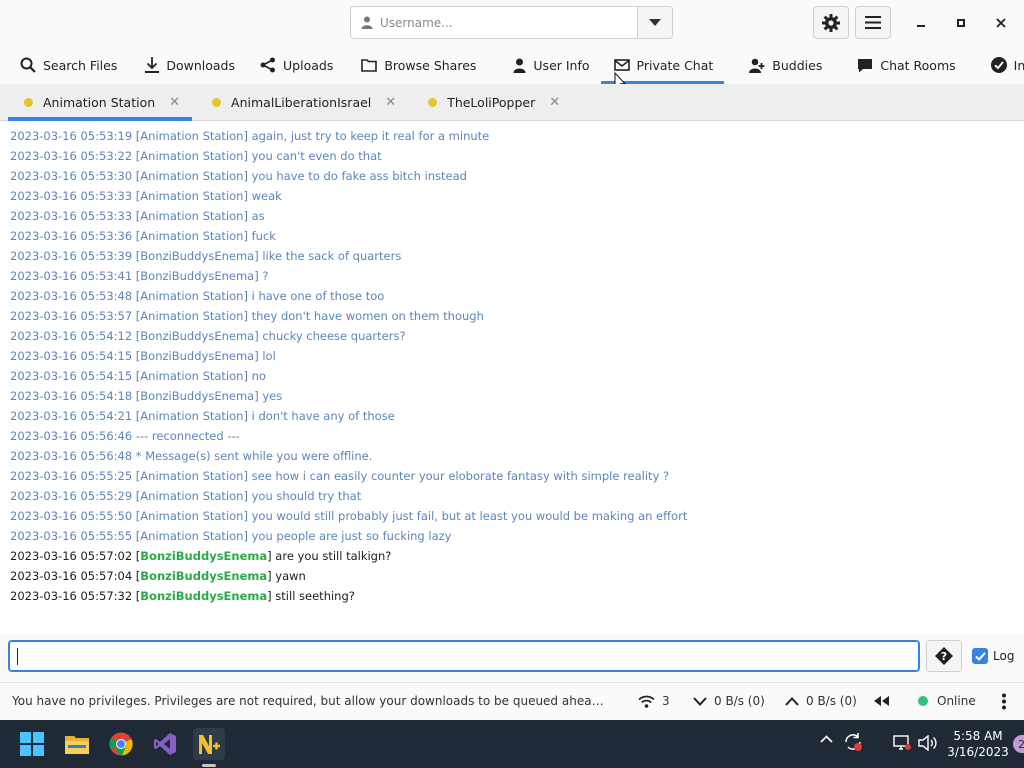  Describe the element at coordinates (902, 743) in the screenshot. I see `tray-network-button` at that location.